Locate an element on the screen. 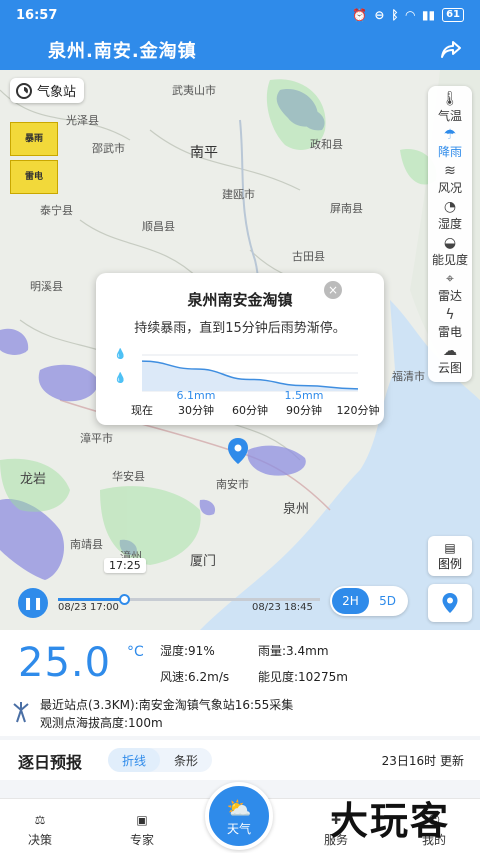  battery-icon: 61 is located at coordinates (453, 15).